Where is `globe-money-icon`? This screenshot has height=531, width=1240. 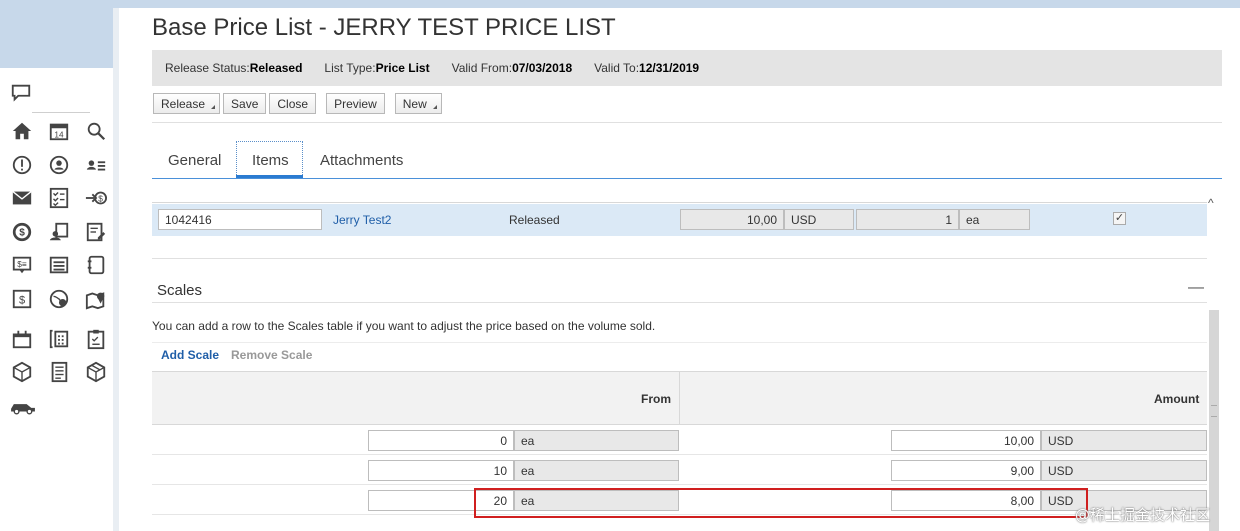
globe-money-icon is located at coordinates (59, 299).